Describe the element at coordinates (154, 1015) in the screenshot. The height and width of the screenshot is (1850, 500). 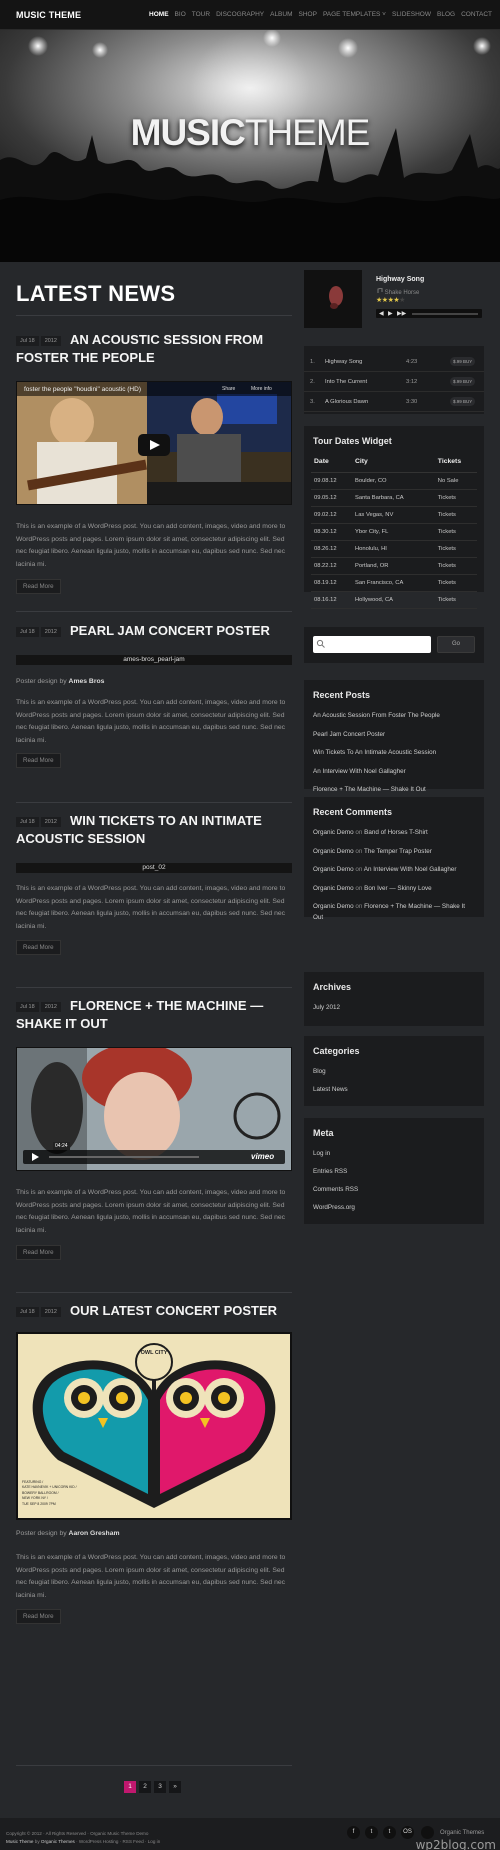
I see `post-title: FLORENCE + THE MACHINE — SHAKE IT OUT` at that location.